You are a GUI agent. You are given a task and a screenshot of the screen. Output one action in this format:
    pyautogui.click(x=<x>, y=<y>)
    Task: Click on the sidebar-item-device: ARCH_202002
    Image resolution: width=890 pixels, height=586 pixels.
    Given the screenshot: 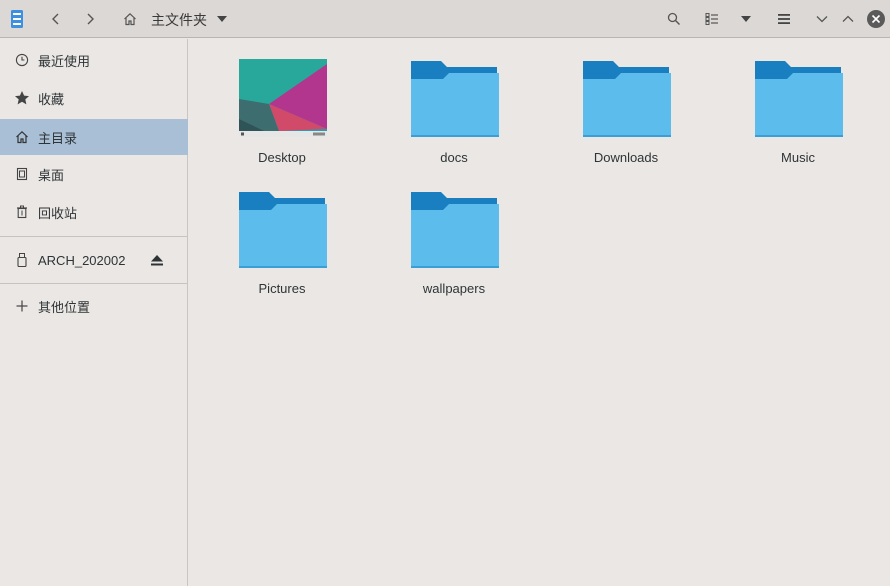 What is the action you would take?
    pyautogui.click(x=94, y=260)
    